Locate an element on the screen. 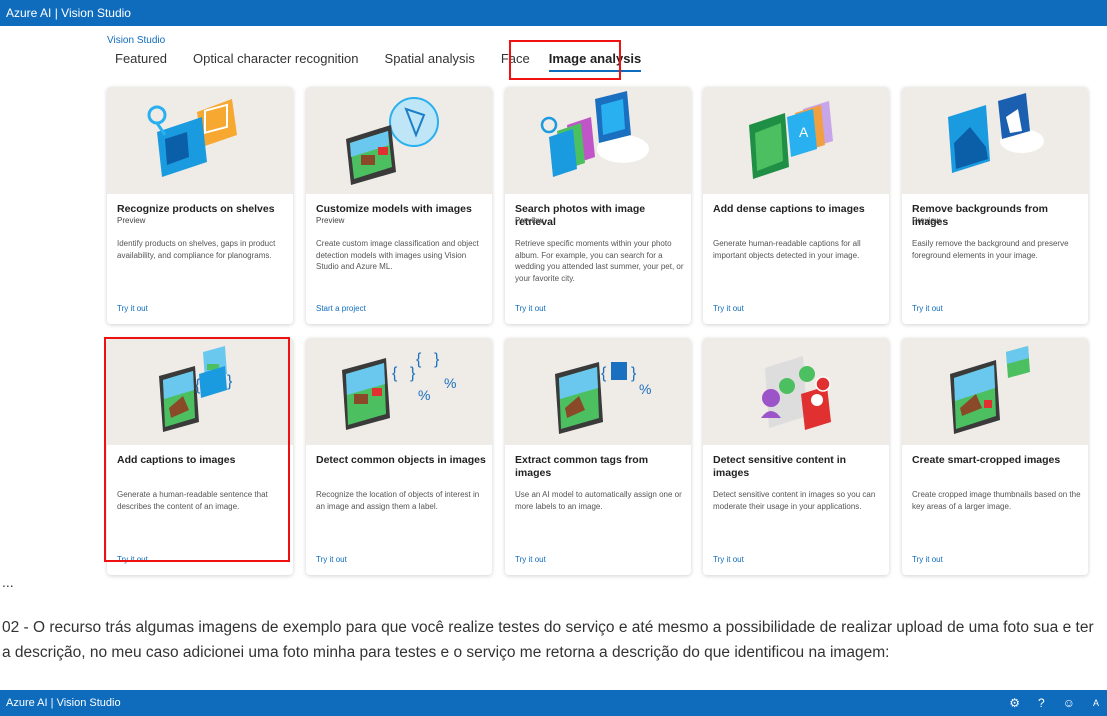 The image size is (1107, 716). detect-objects-illustration: { } { } % % is located at coordinates (399, 391).